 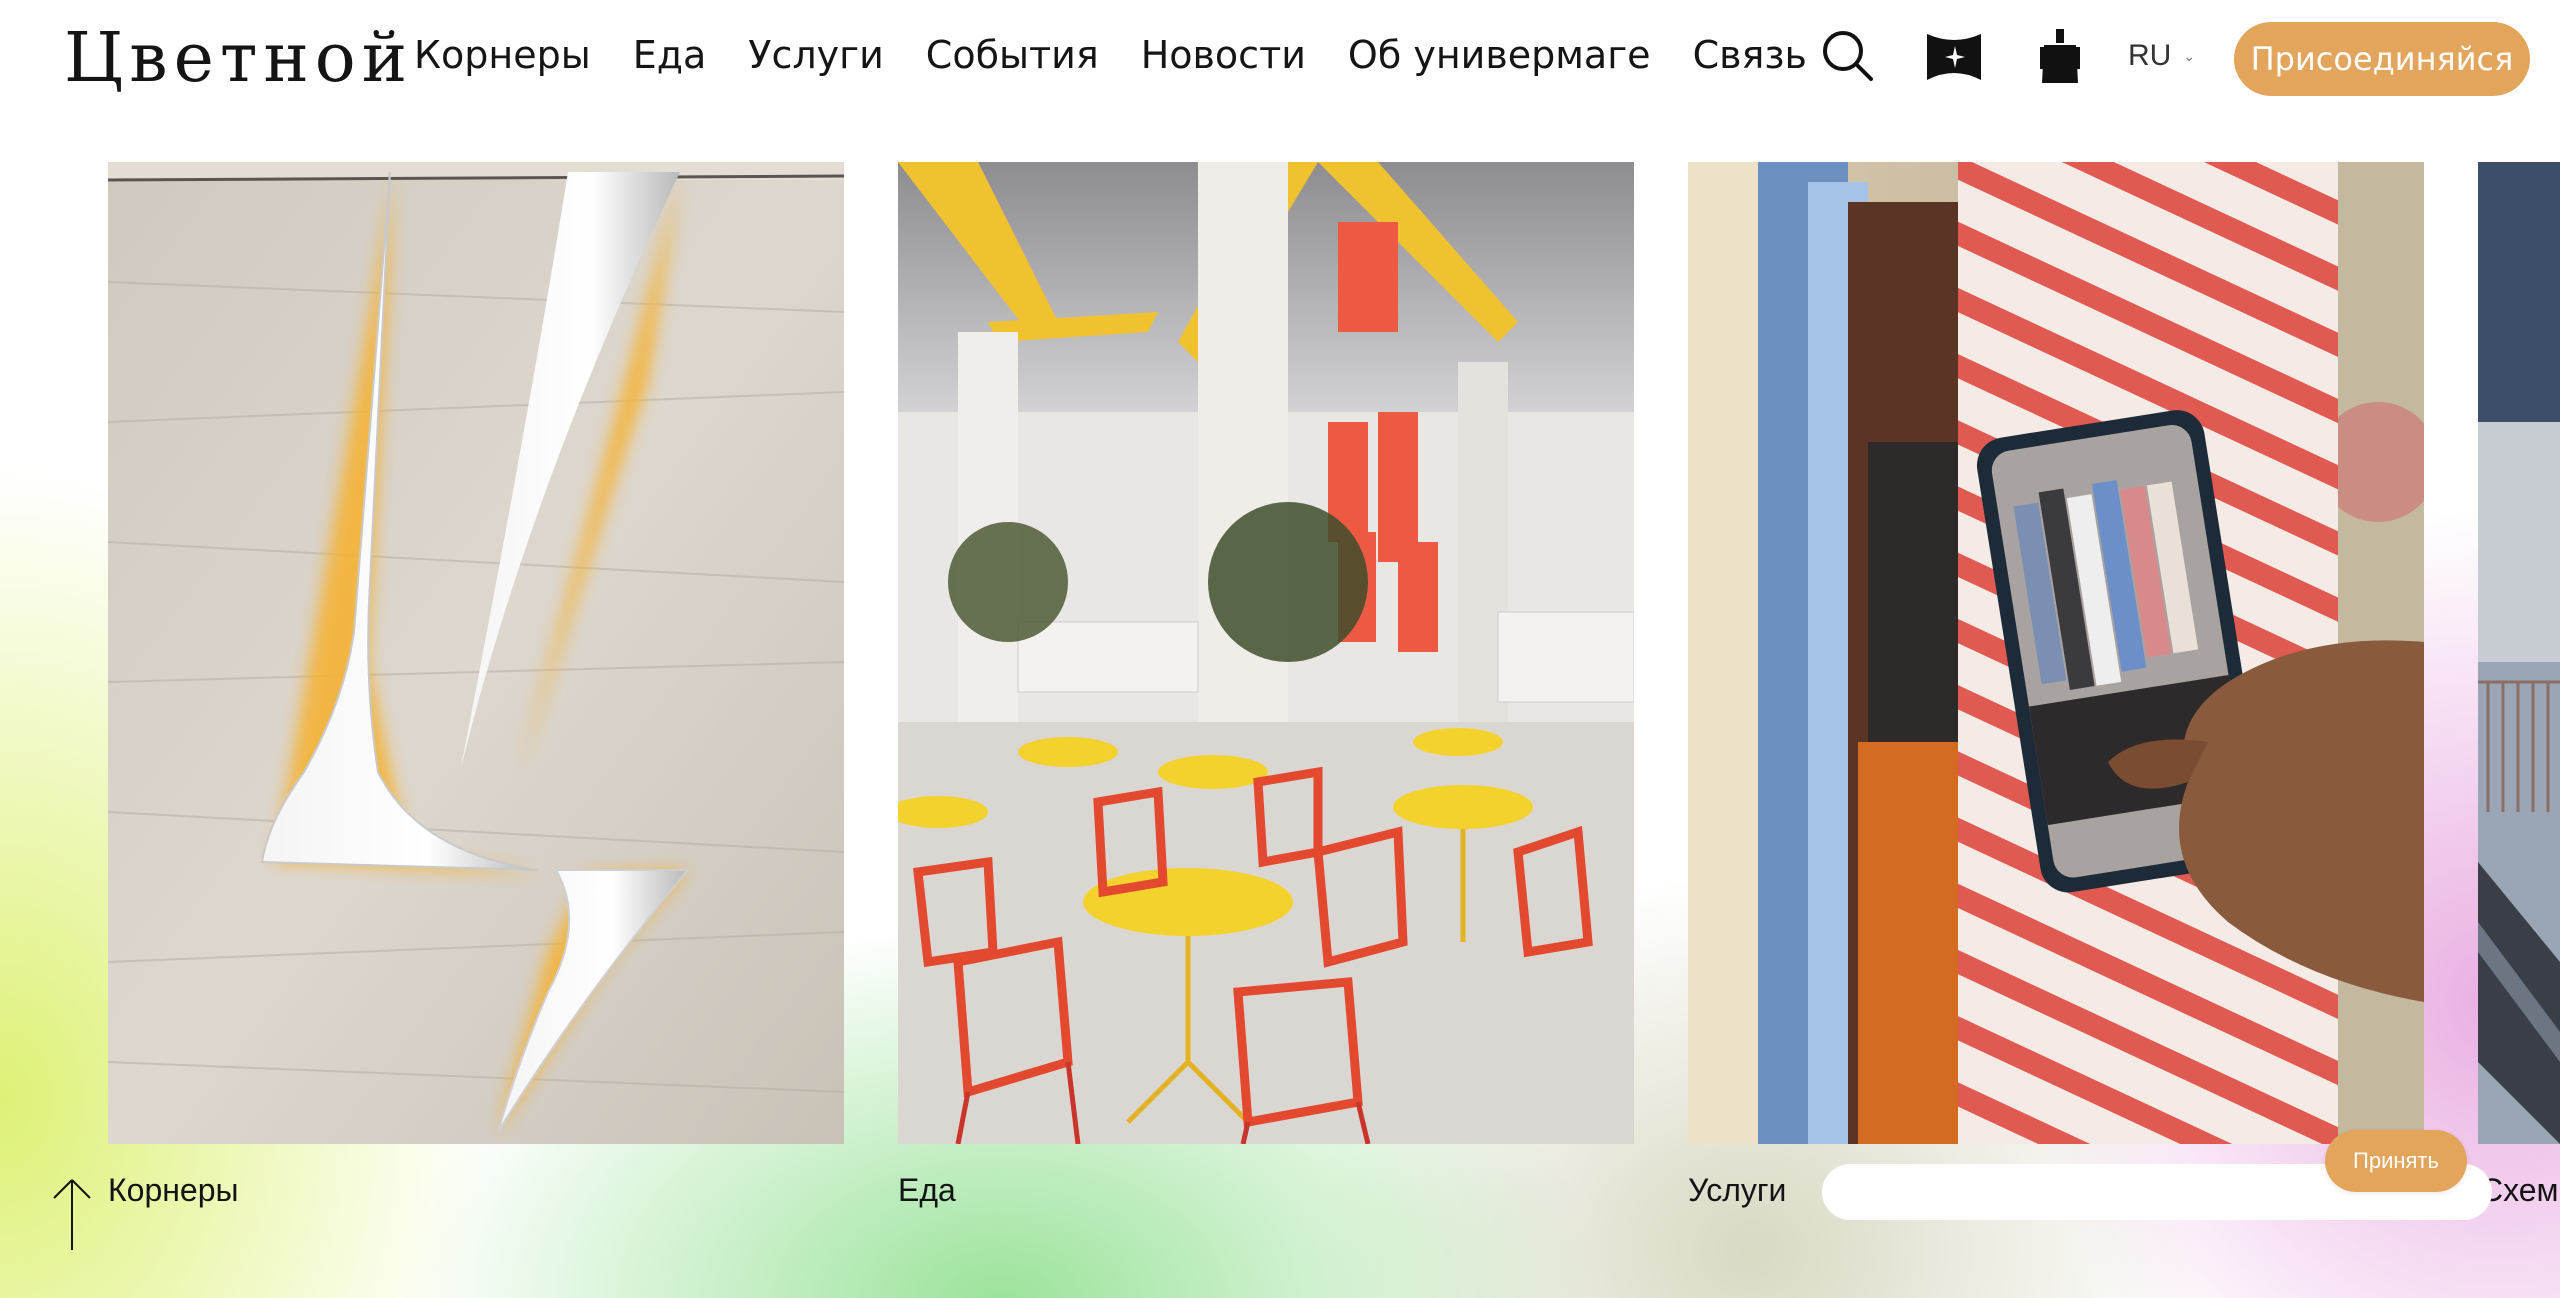 I want to click on card-image-scheme, so click(x=2519, y=653).